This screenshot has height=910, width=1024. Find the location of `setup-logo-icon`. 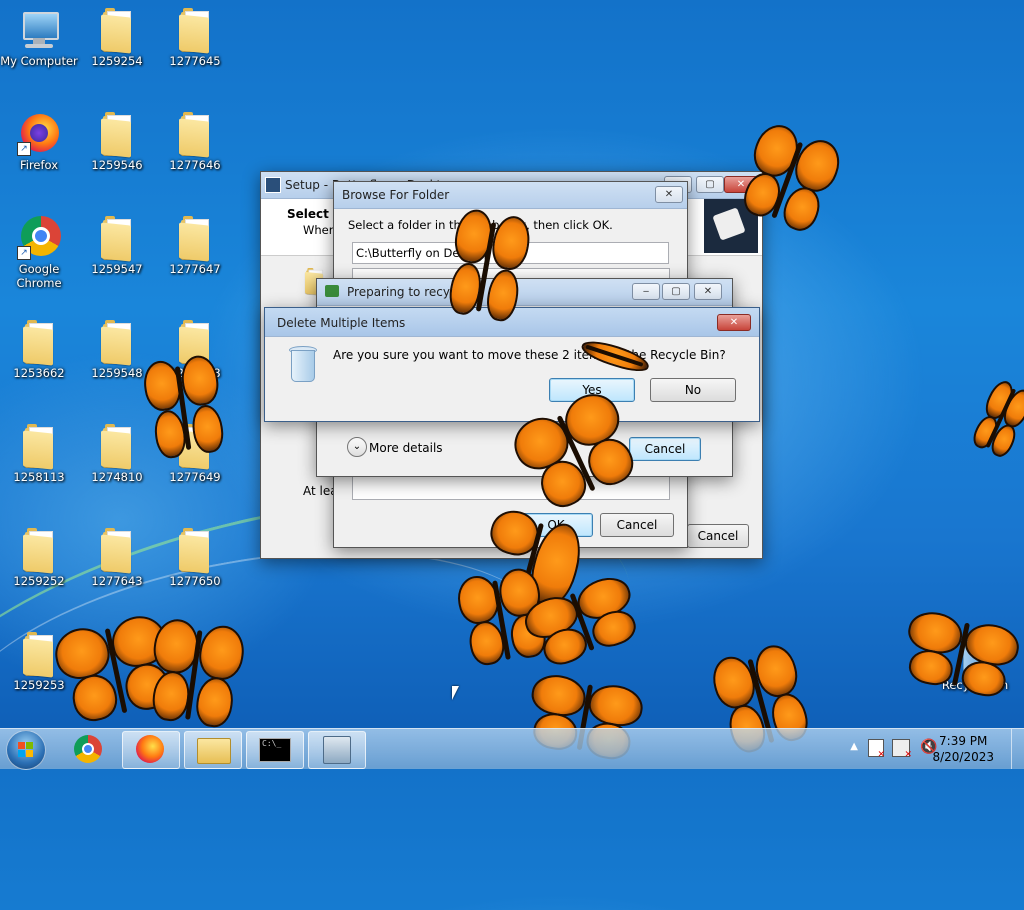

setup-logo-icon is located at coordinates (731, 226).